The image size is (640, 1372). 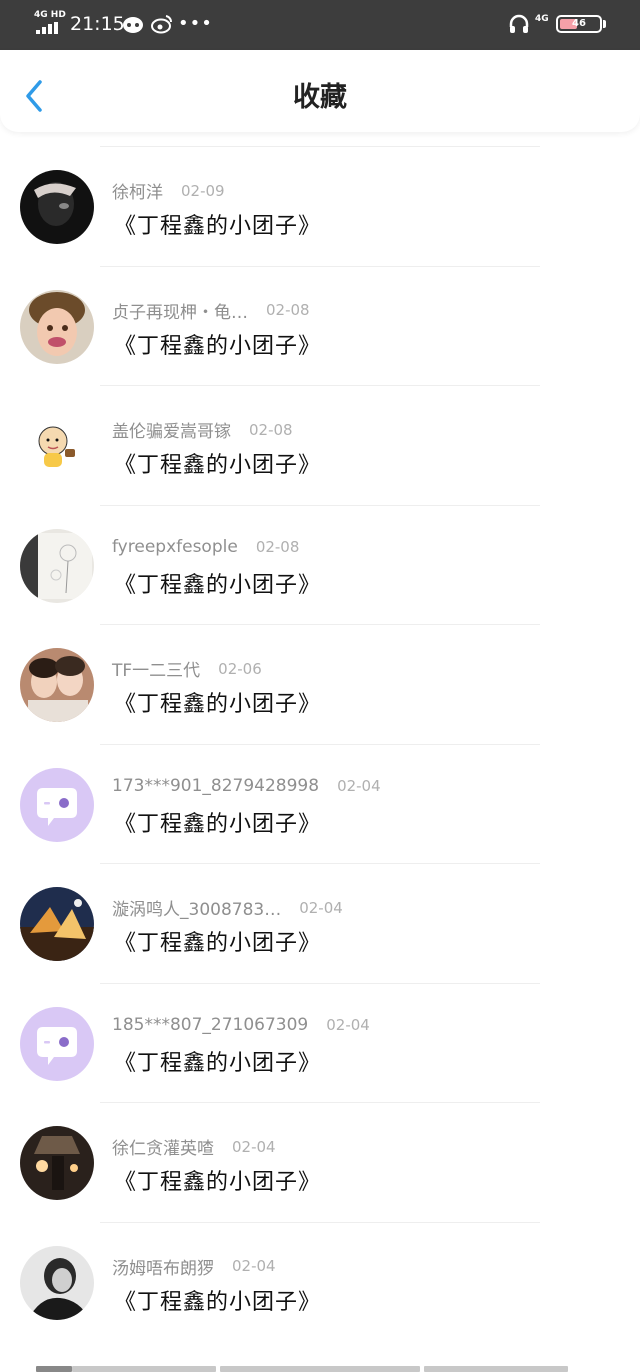 What do you see at coordinates (320, 431) in the screenshot?
I see `favorite-item: 盖伦骗爱嵩哥镓 02-08 《丁程鑫的小团子》` at bounding box center [320, 431].